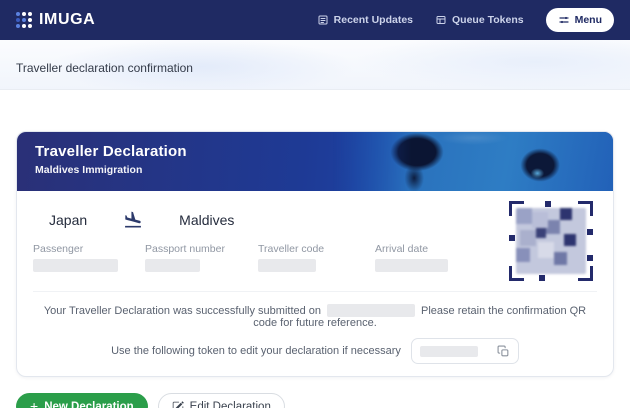 The image size is (630, 408). What do you see at coordinates (230, 404) in the screenshot?
I see `edit-declaration-label: Edit Declaration` at bounding box center [230, 404].